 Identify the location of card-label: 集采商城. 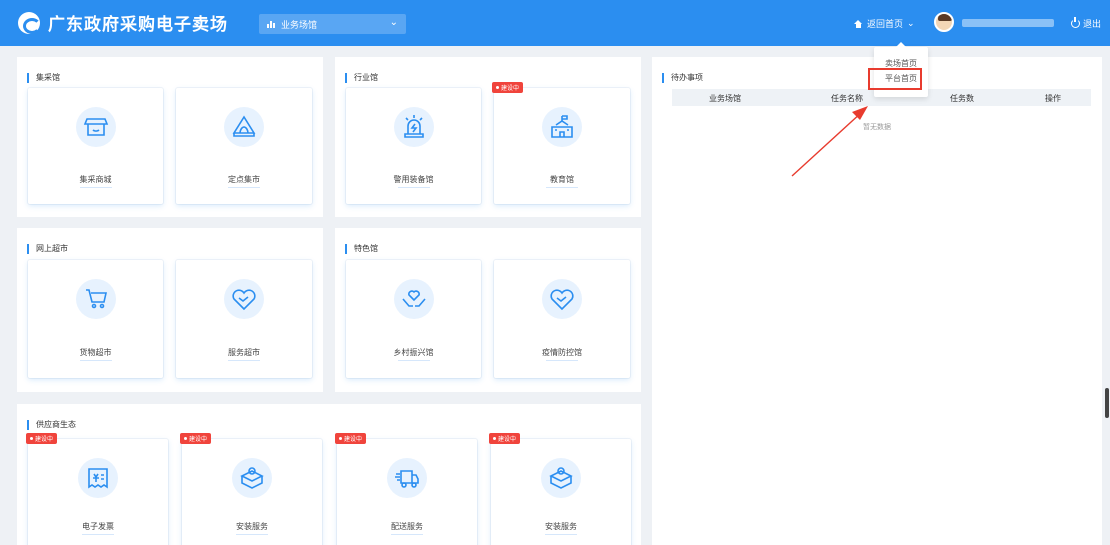
(95, 179).